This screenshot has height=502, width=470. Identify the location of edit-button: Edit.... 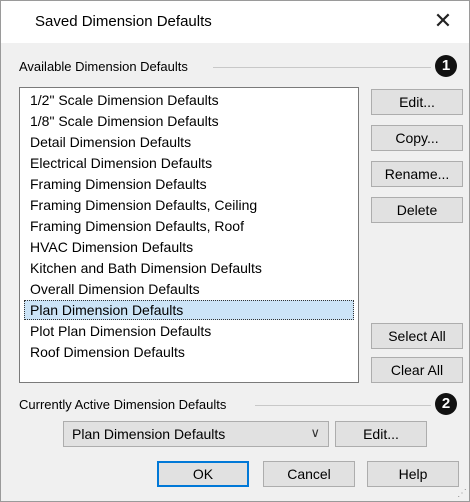
(417, 102).